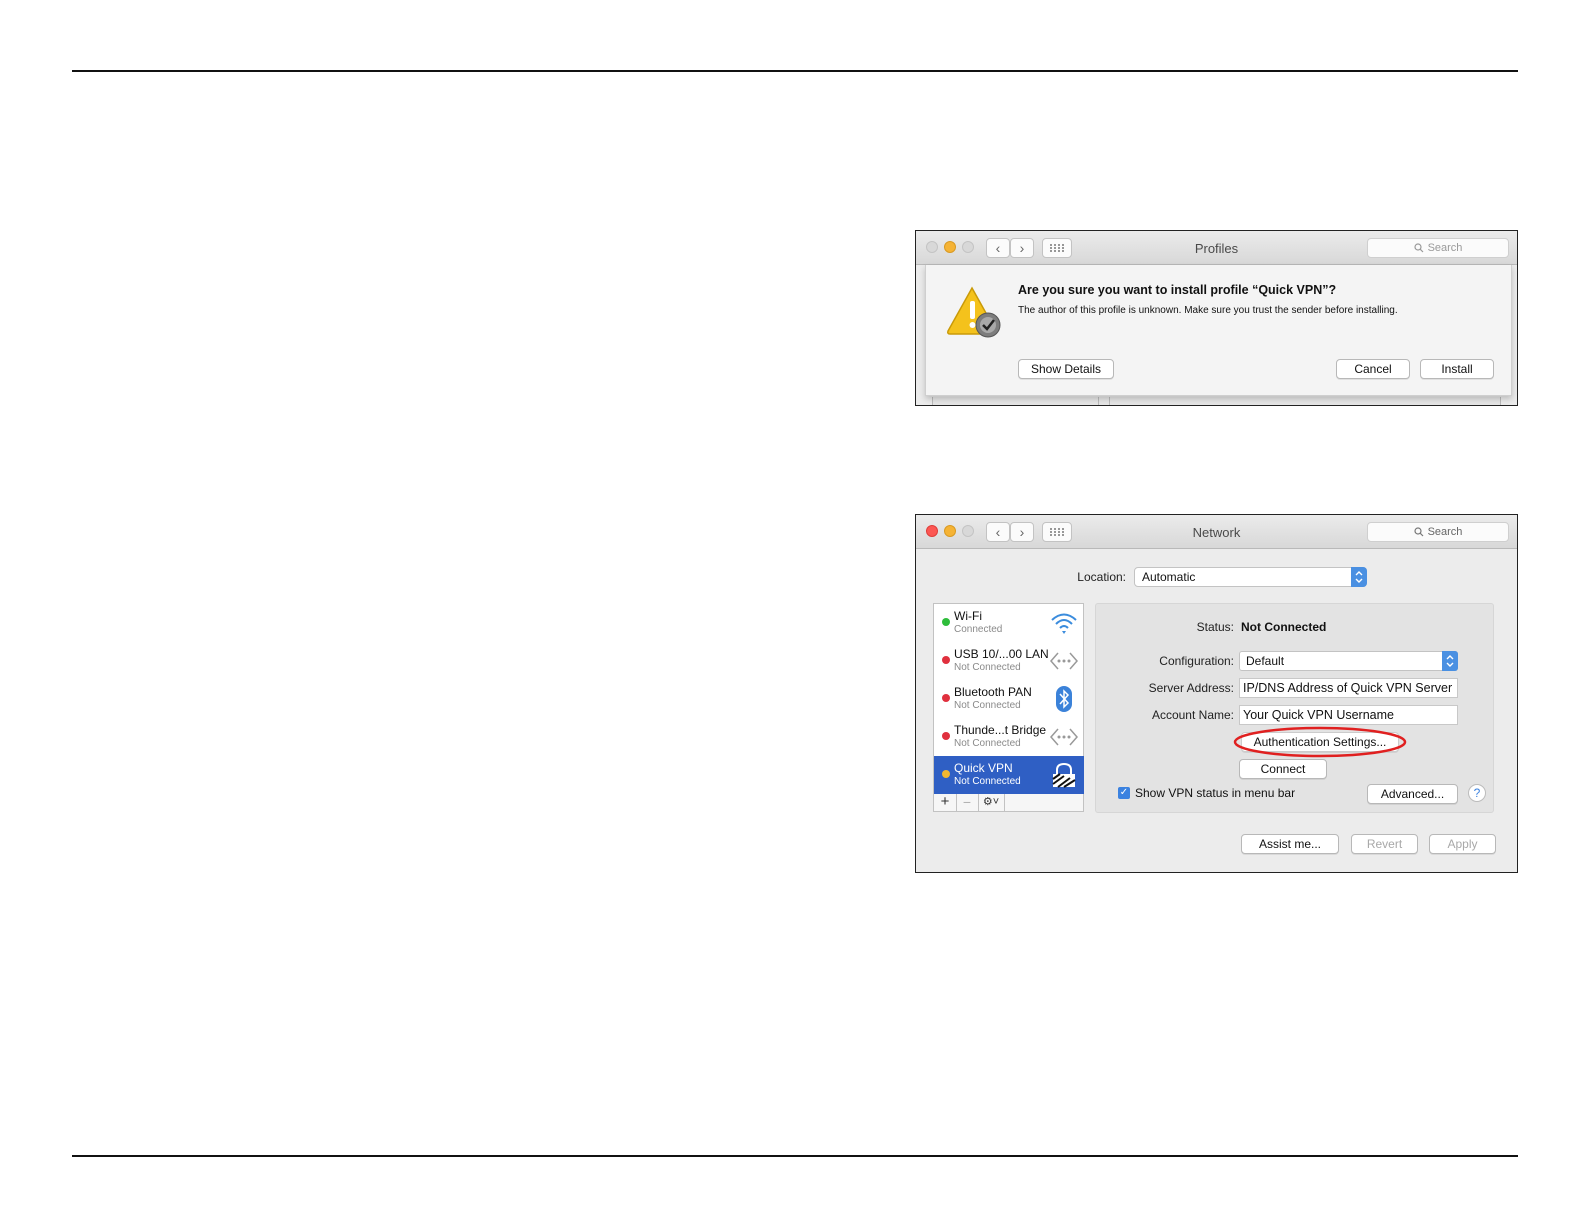 Image resolution: width=1584 pixels, height=1224 pixels. What do you see at coordinates (1196, 661) in the screenshot?
I see `configuration-label: Configuration:` at bounding box center [1196, 661].